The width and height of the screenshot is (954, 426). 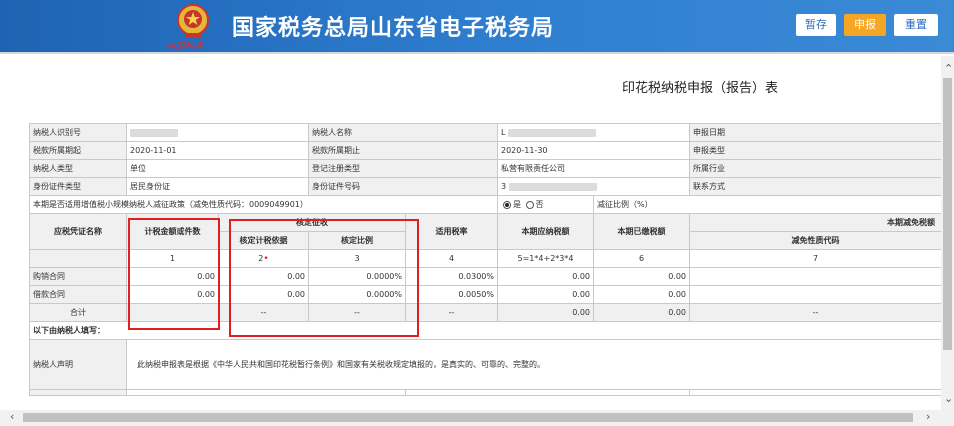 I want to click on row-name: 购销合同, so click(x=78, y=276).